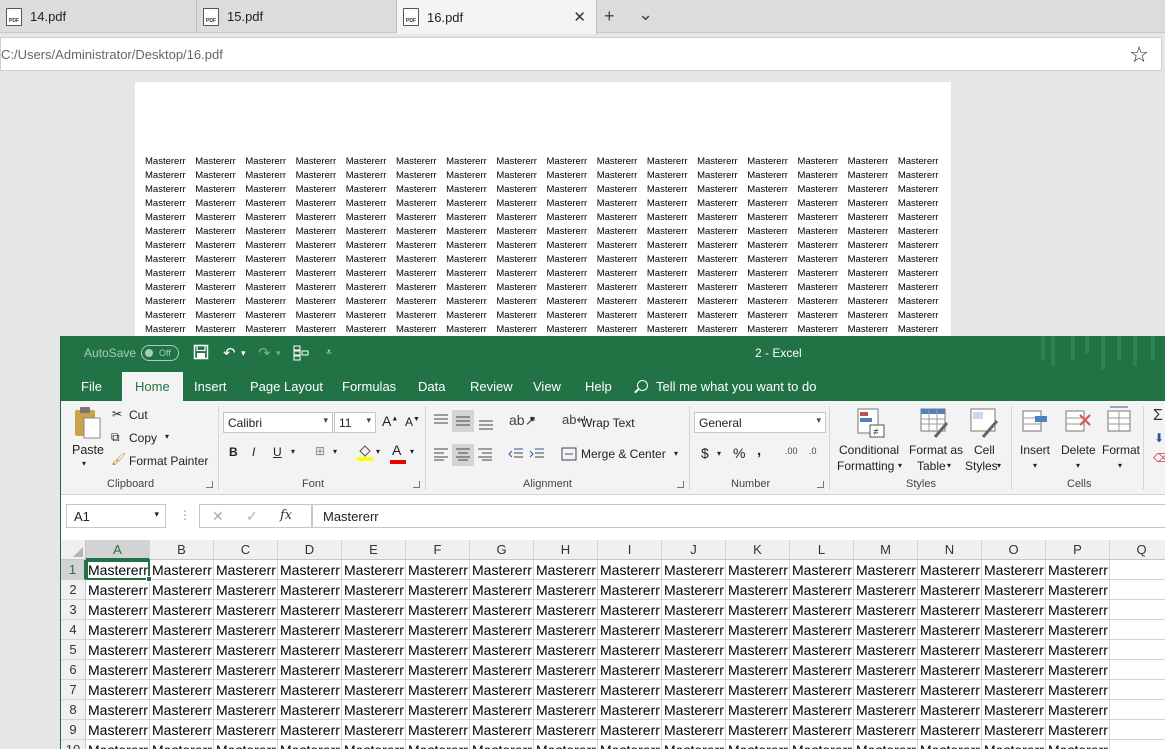 The height and width of the screenshot is (749, 1165). Describe the element at coordinates (694, 650) in the screenshot. I see `cell-j5: Mastererr` at that location.